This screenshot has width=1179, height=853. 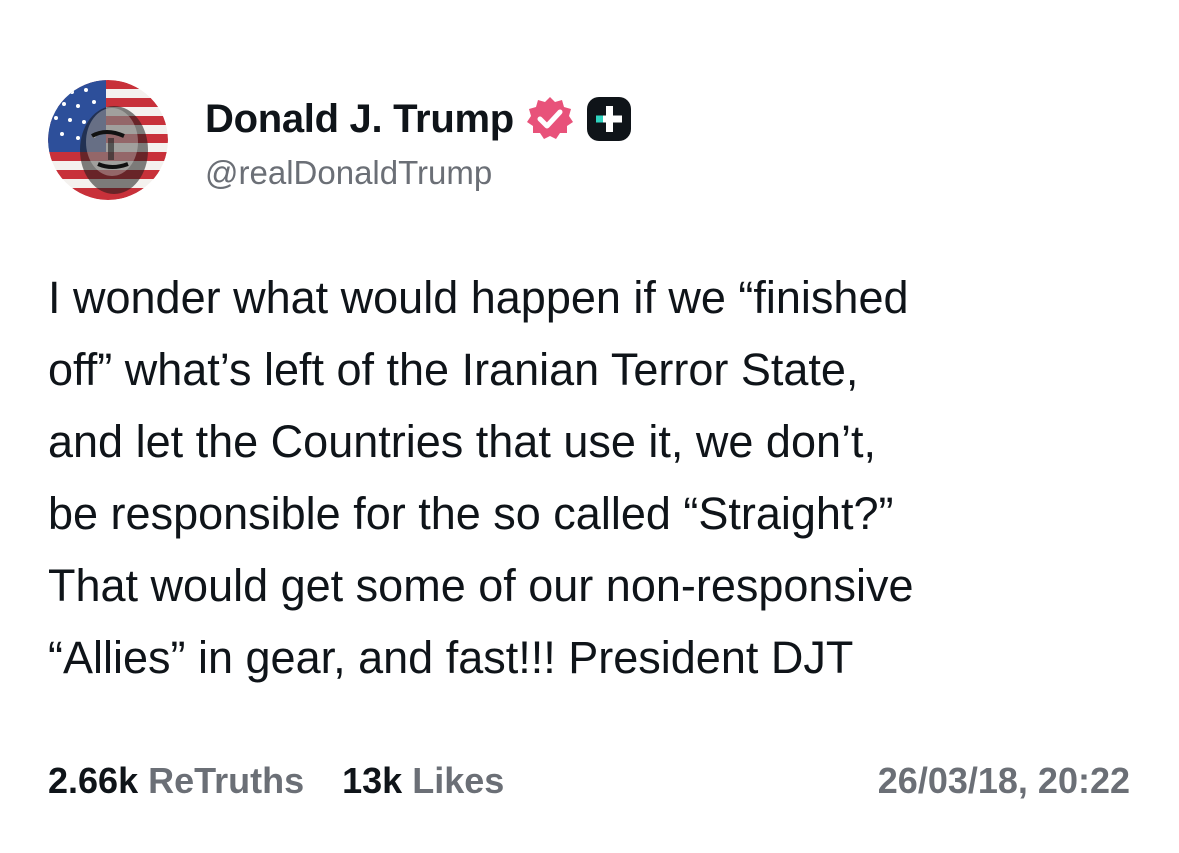 I want to click on author-name-row: Donald J. Trump, so click(x=418, y=119).